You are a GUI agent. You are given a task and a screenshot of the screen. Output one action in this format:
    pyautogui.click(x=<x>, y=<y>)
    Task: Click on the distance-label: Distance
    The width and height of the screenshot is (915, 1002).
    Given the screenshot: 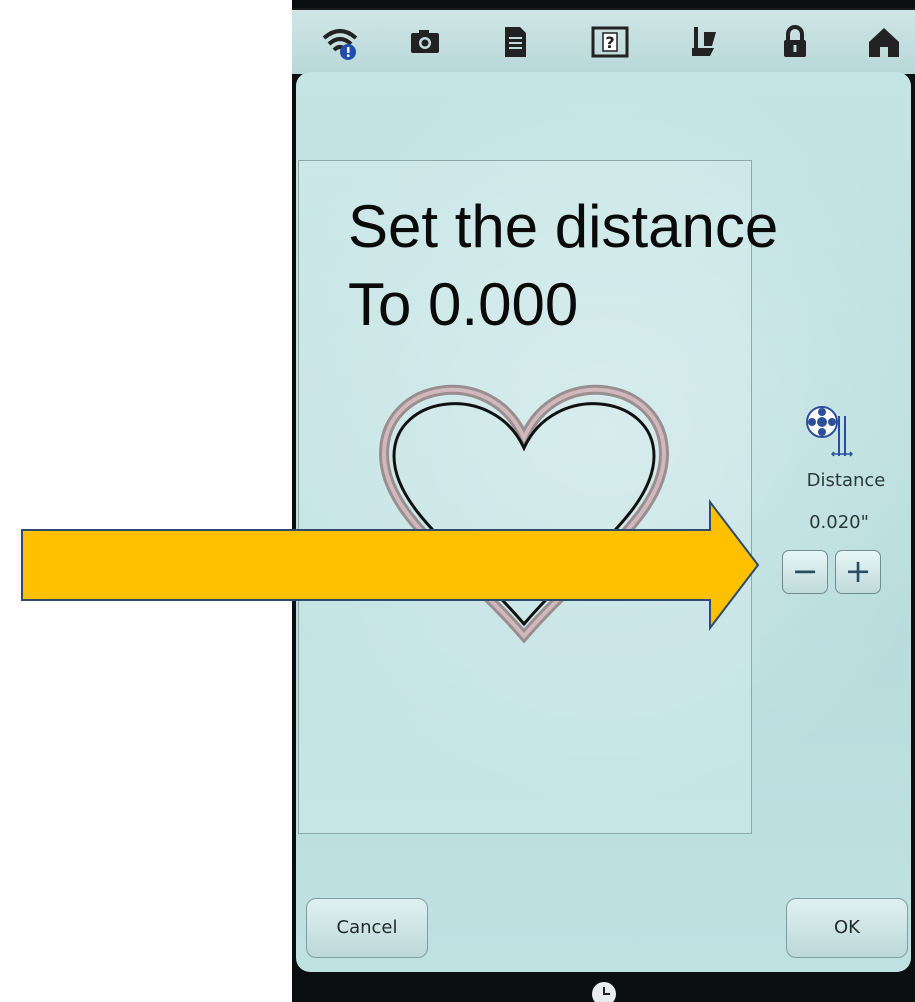 What is the action you would take?
    pyautogui.click(x=846, y=480)
    